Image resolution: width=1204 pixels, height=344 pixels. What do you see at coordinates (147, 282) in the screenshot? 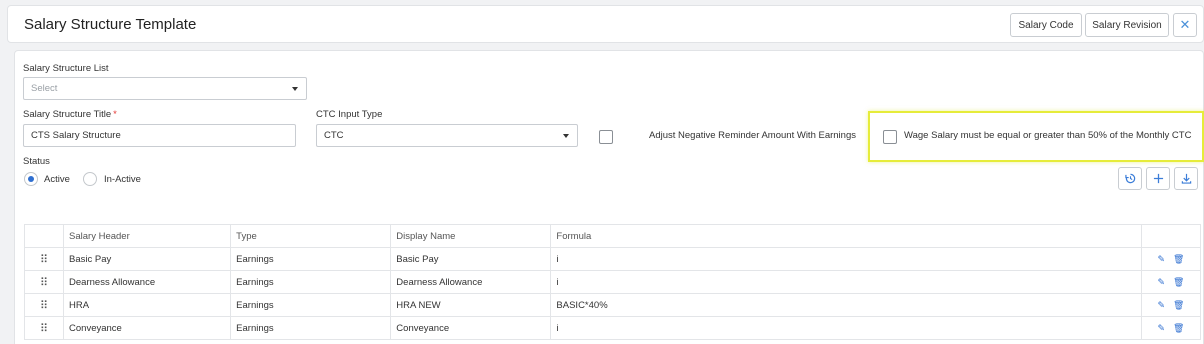
I see `cell-salary-header: Dearness Allowance` at bounding box center [147, 282].